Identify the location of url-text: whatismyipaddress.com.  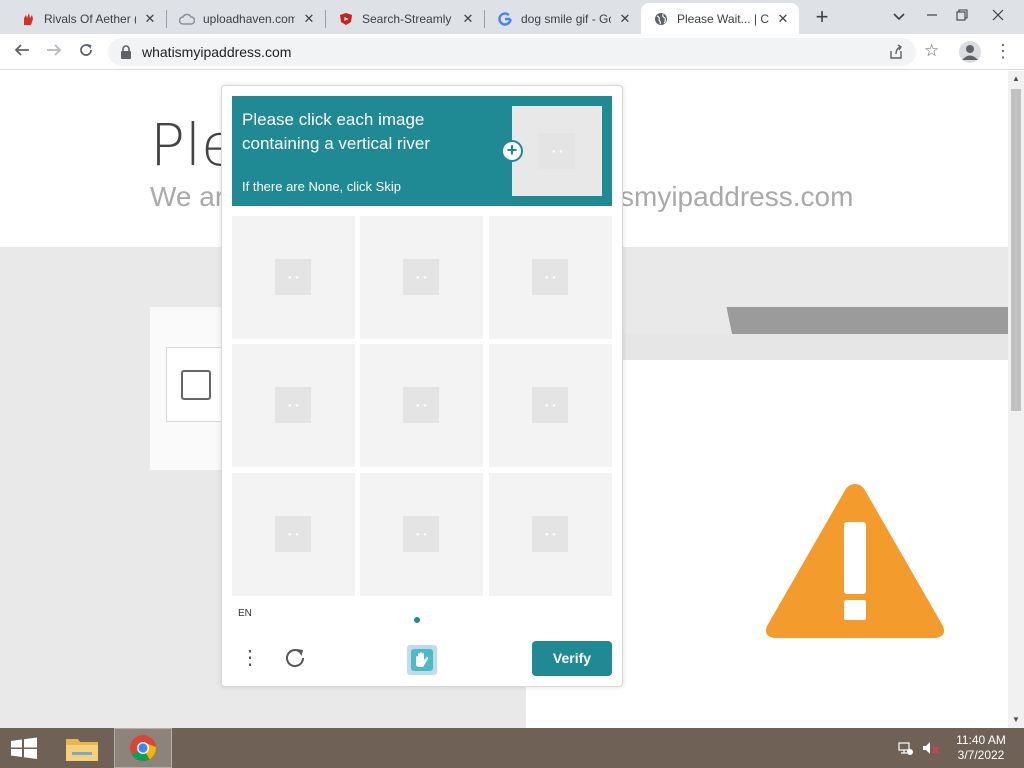
(216, 52).